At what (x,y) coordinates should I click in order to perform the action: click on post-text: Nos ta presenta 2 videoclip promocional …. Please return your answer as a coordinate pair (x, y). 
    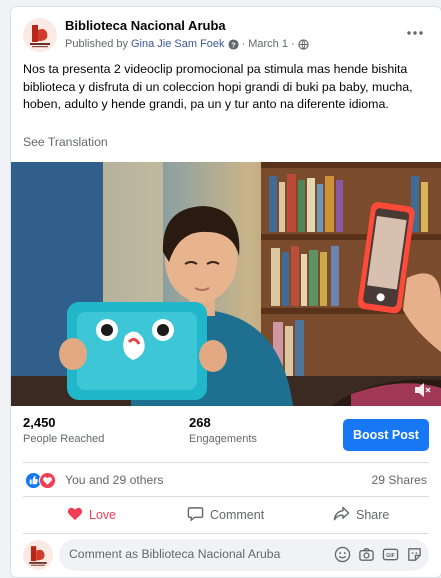
    Looking at the image, I should click on (218, 86).